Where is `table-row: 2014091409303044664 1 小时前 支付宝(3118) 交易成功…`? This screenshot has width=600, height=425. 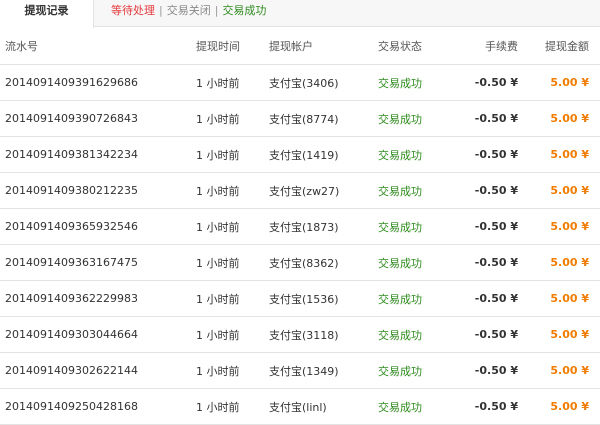
table-row: 2014091409303044664 1 小时前 支付宝(3118) 交易成功… is located at coordinates (300, 335).